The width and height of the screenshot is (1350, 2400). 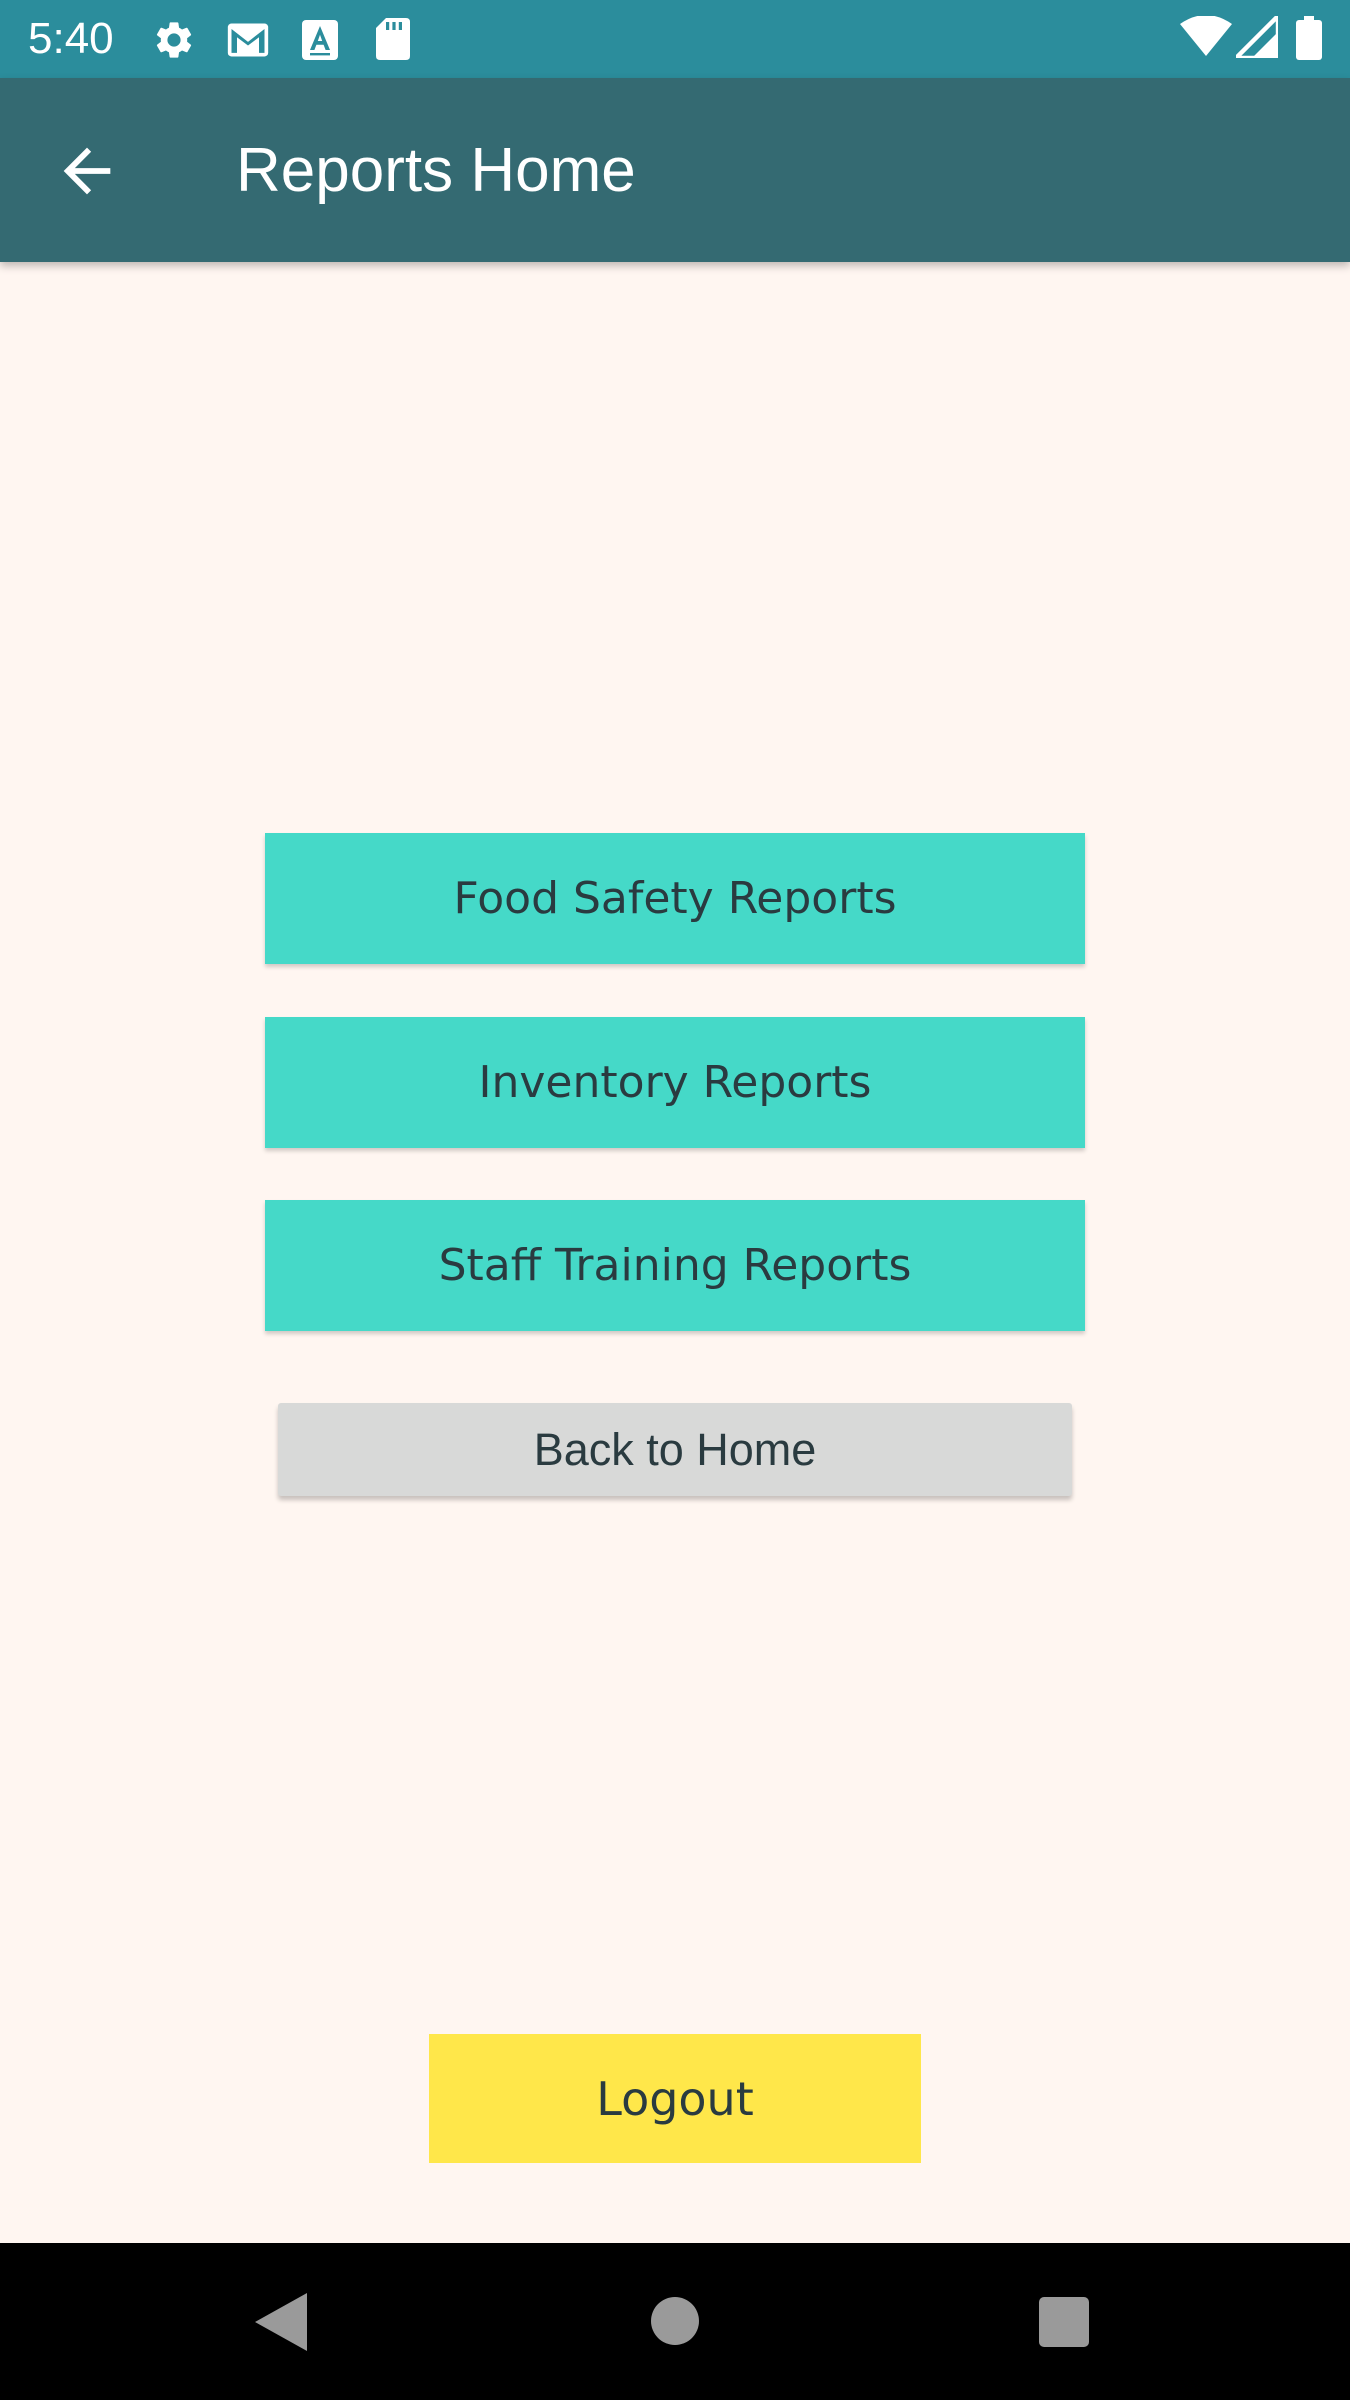 I want to click on wifi-icon, so click(x=1206, y=36).